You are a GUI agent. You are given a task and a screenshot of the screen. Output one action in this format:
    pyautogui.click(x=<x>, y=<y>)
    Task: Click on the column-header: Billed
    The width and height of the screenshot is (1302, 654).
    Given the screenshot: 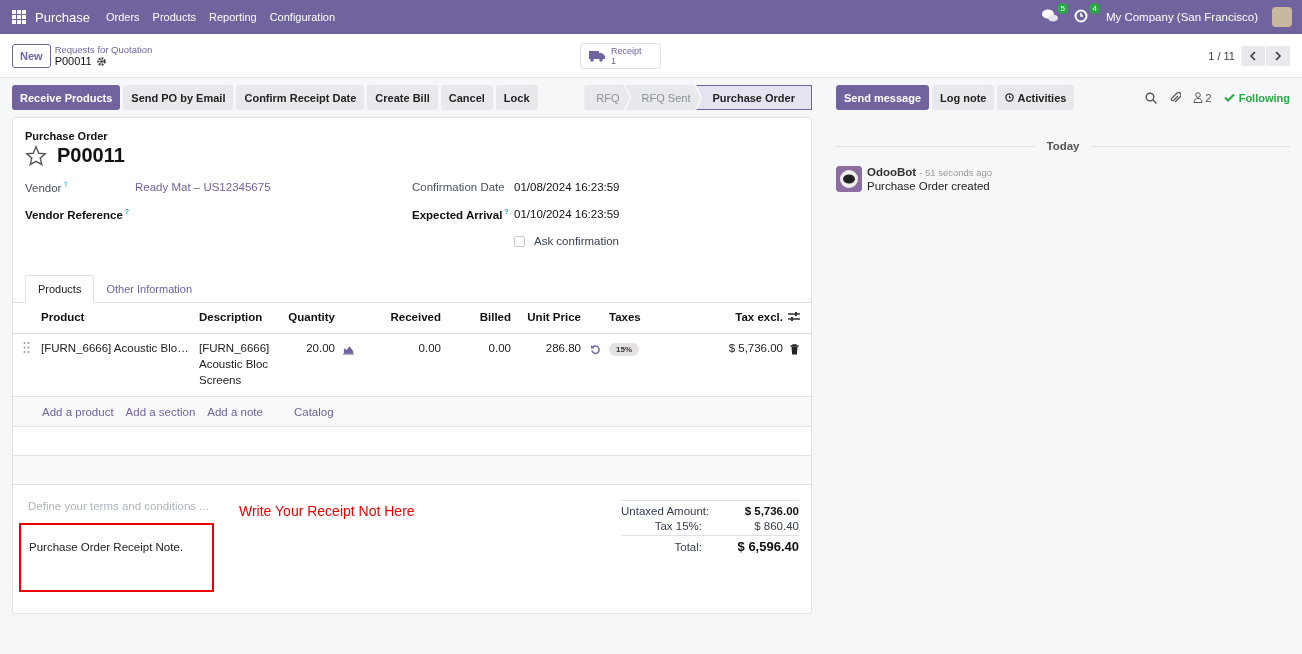 What is the action you would take?
    pyautogui.click(x=476, y=318)
    